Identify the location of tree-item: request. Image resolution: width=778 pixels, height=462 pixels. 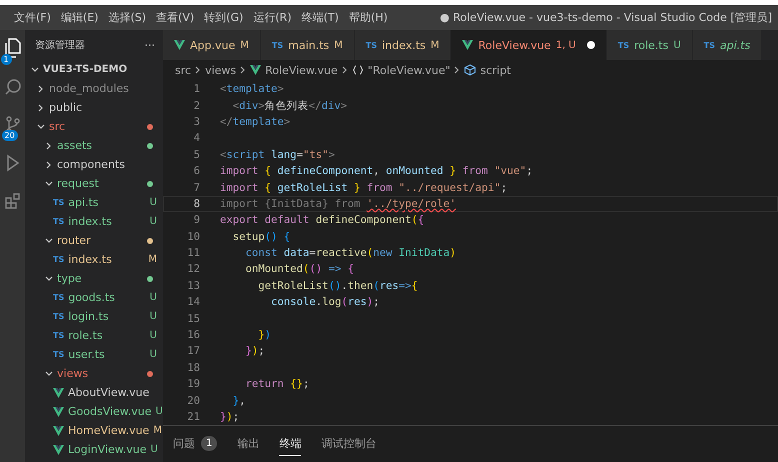
(100, 183).